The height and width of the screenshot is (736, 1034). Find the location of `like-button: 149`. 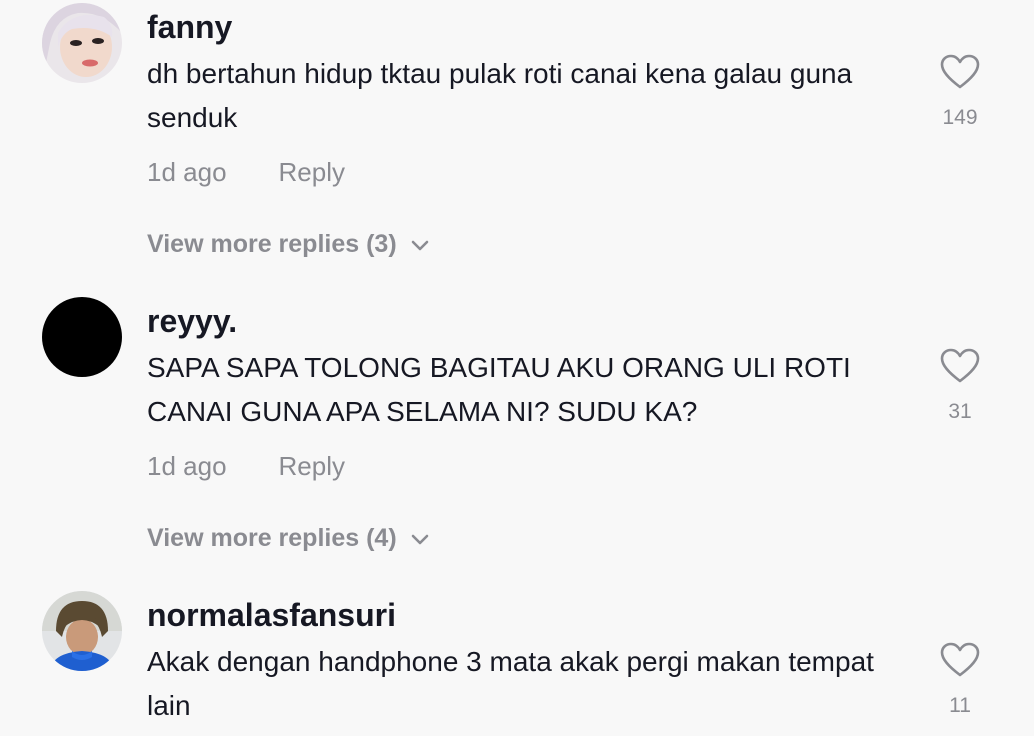

like-button: 149 is located at coordinates (960, 92).